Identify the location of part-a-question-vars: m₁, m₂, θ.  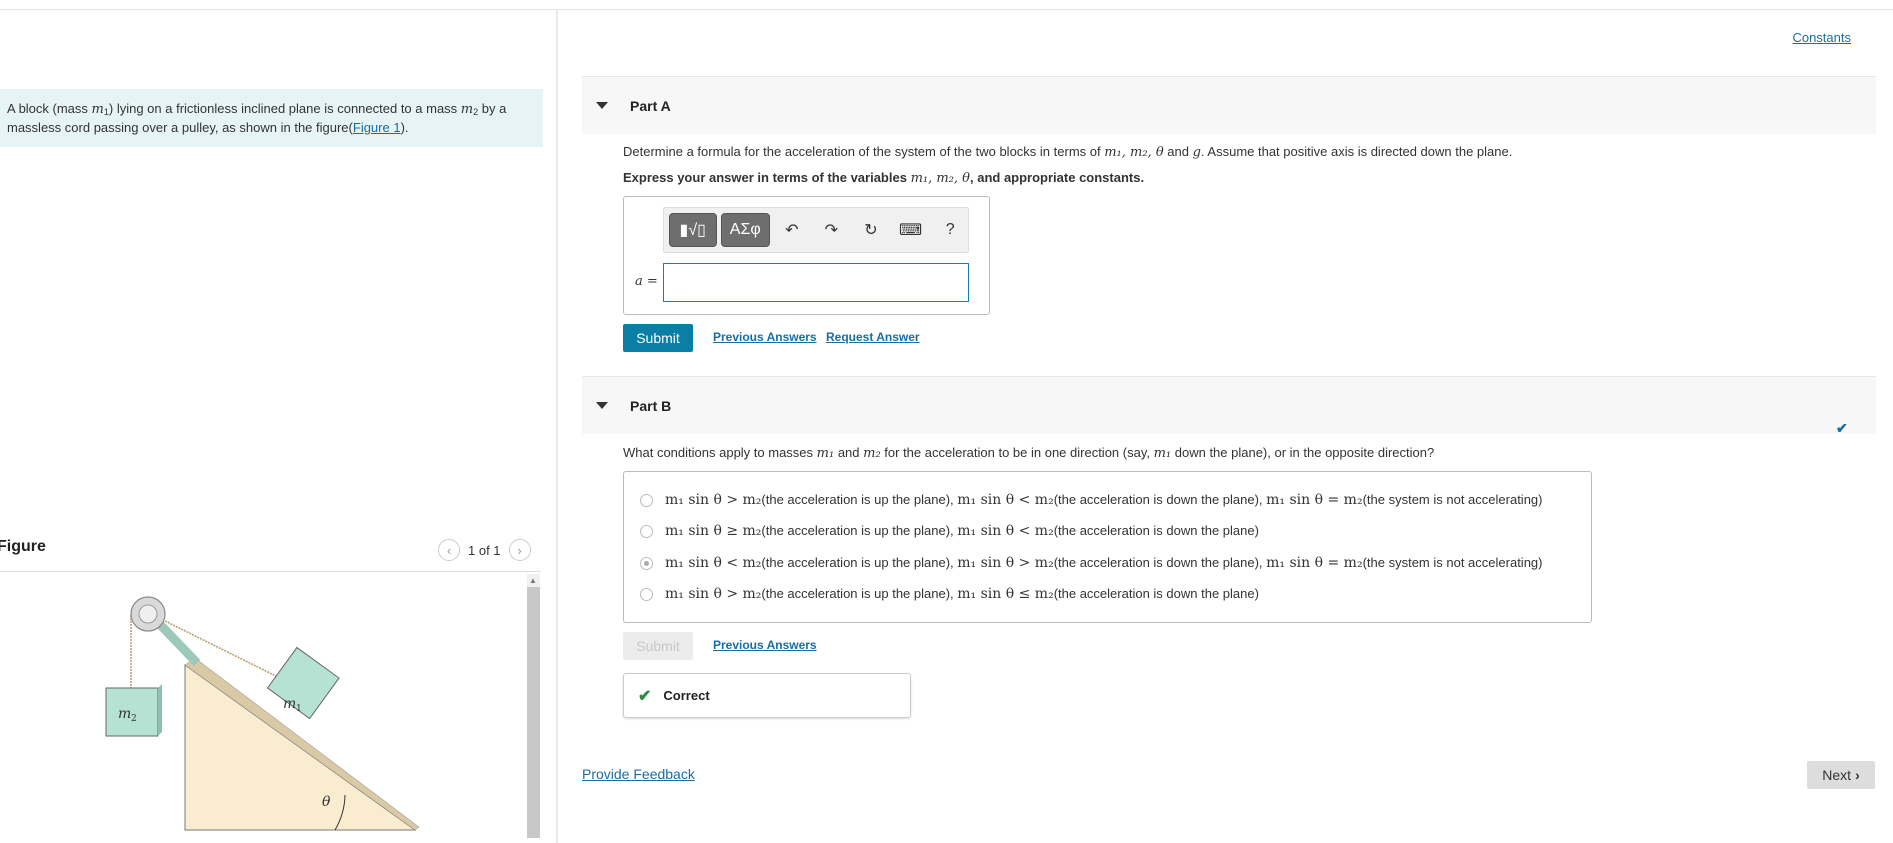
(1134, 152).